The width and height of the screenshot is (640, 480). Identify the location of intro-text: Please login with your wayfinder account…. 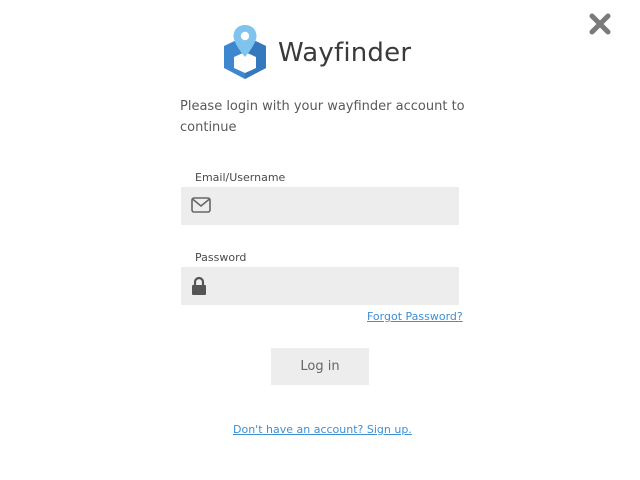
(322, 117).